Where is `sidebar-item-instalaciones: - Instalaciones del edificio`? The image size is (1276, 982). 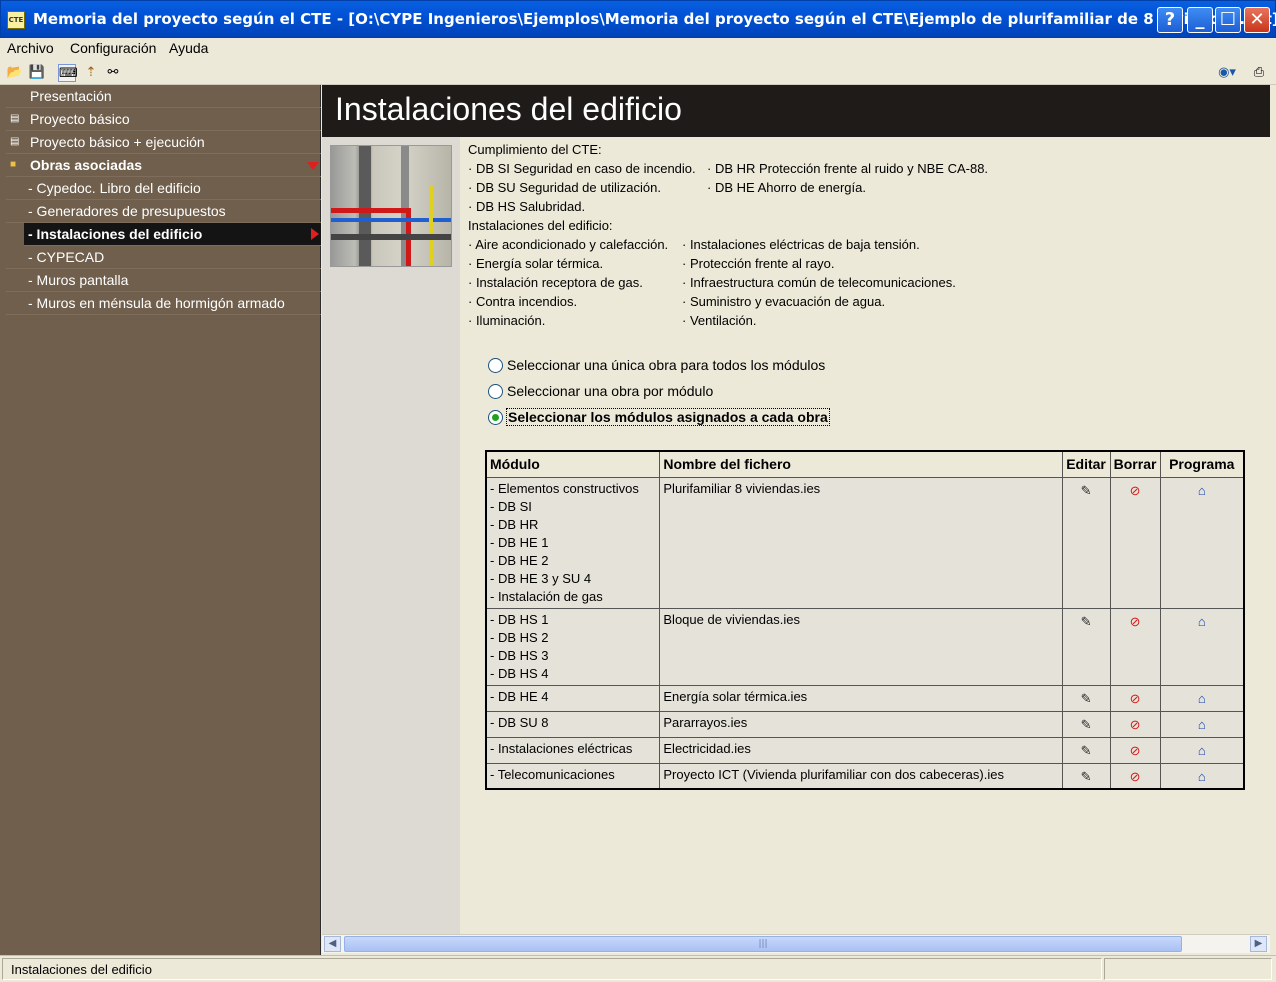
sidebar-item-instalaciones: - Instalaciones del edificio is located at coordinates (172, 234).